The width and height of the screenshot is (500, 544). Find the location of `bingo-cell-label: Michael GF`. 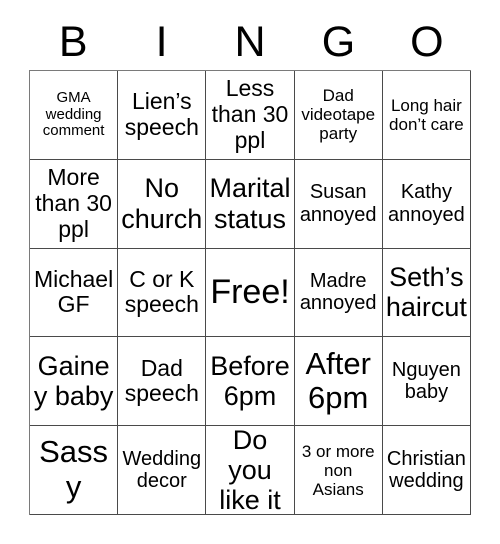

bingo-cell-label: Michael GF is located at coordinates (73, 291).